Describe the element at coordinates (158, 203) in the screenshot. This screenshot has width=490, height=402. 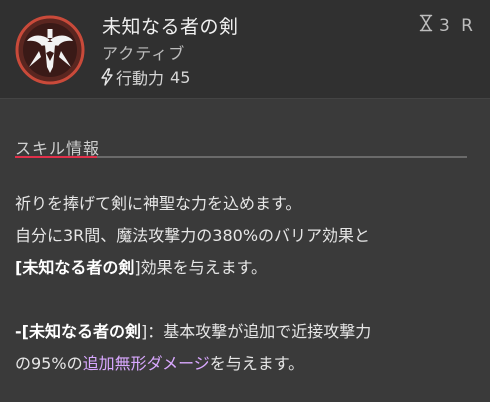
I see `desc-line-1: 祈りを捧げて剣に神聖な力を込めます。` at that location.